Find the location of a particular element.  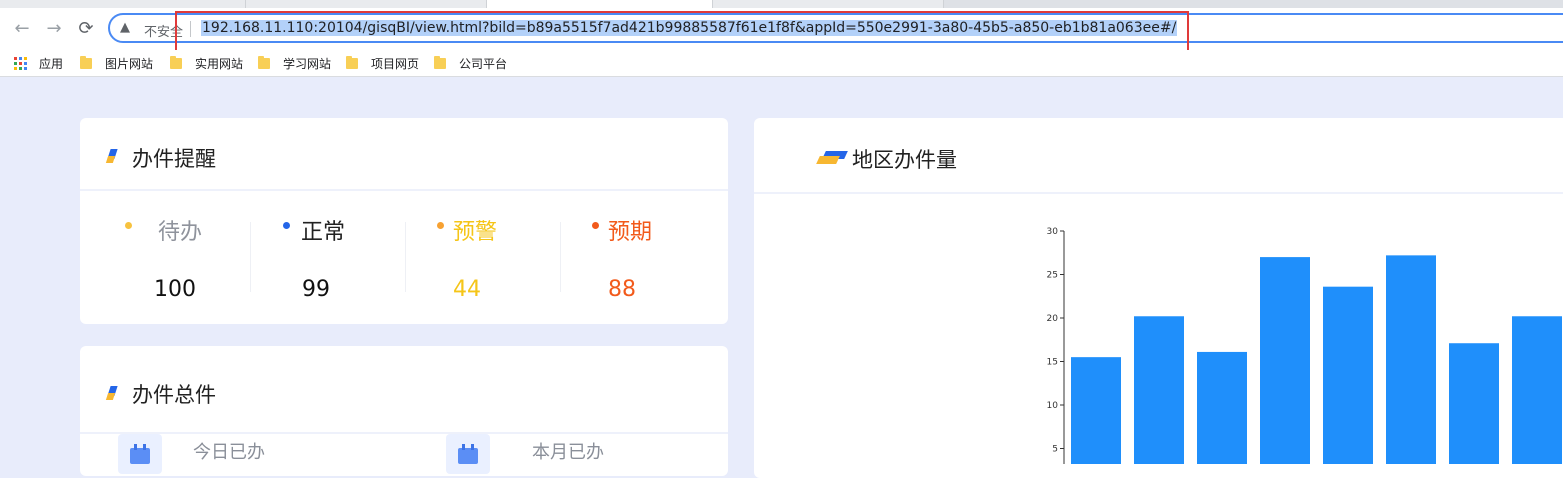

stat-overdue: 预期 88 is located at coordinates (662, 269).